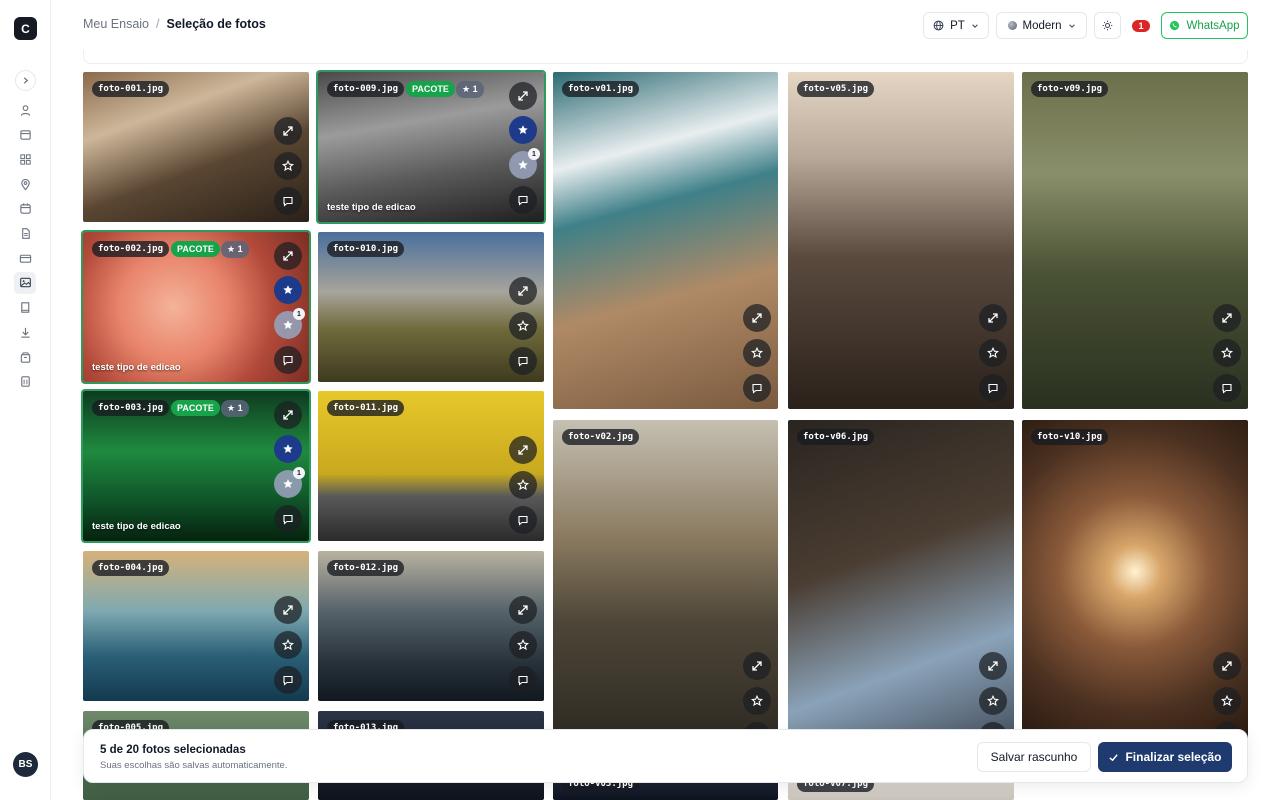 The height and width of the screenshot is (800, 1280). Describe the element at coordinates (25, 282) in the screenshot. I see `sidebar-item-image` at that location.